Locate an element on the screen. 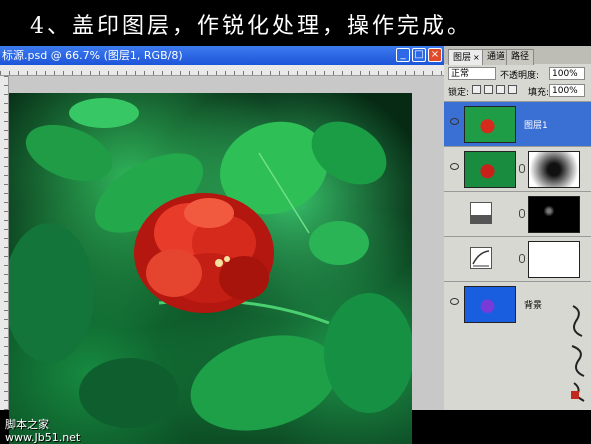 Image resolution: width=591 pixels, height=444 pixels. blend-row: 正常 不透明度: 100% is located at coordinates (518, 74).